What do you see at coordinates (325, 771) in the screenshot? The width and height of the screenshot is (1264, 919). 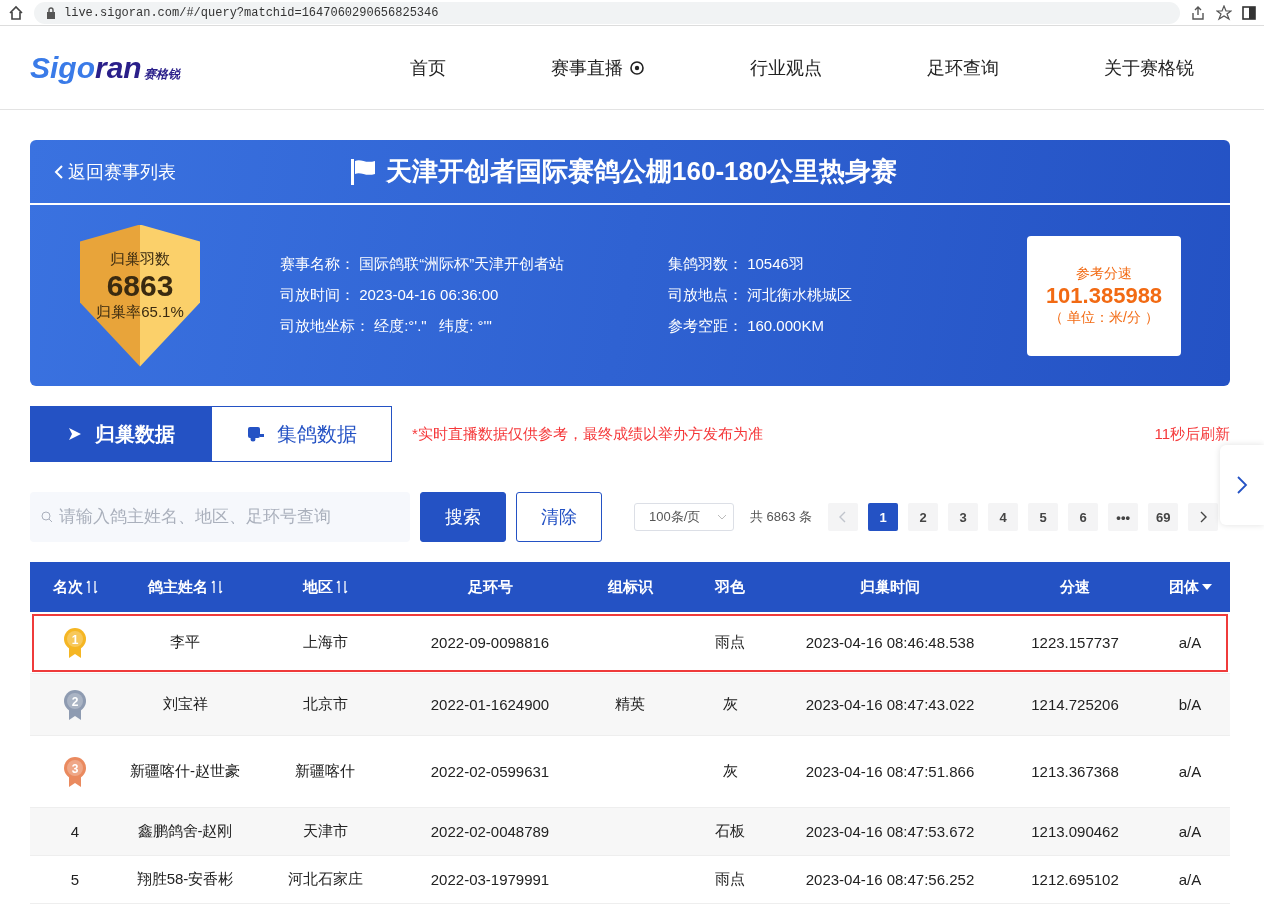 I see `table-cell-text: 新疆喀什` at bounding box center [325, 771].